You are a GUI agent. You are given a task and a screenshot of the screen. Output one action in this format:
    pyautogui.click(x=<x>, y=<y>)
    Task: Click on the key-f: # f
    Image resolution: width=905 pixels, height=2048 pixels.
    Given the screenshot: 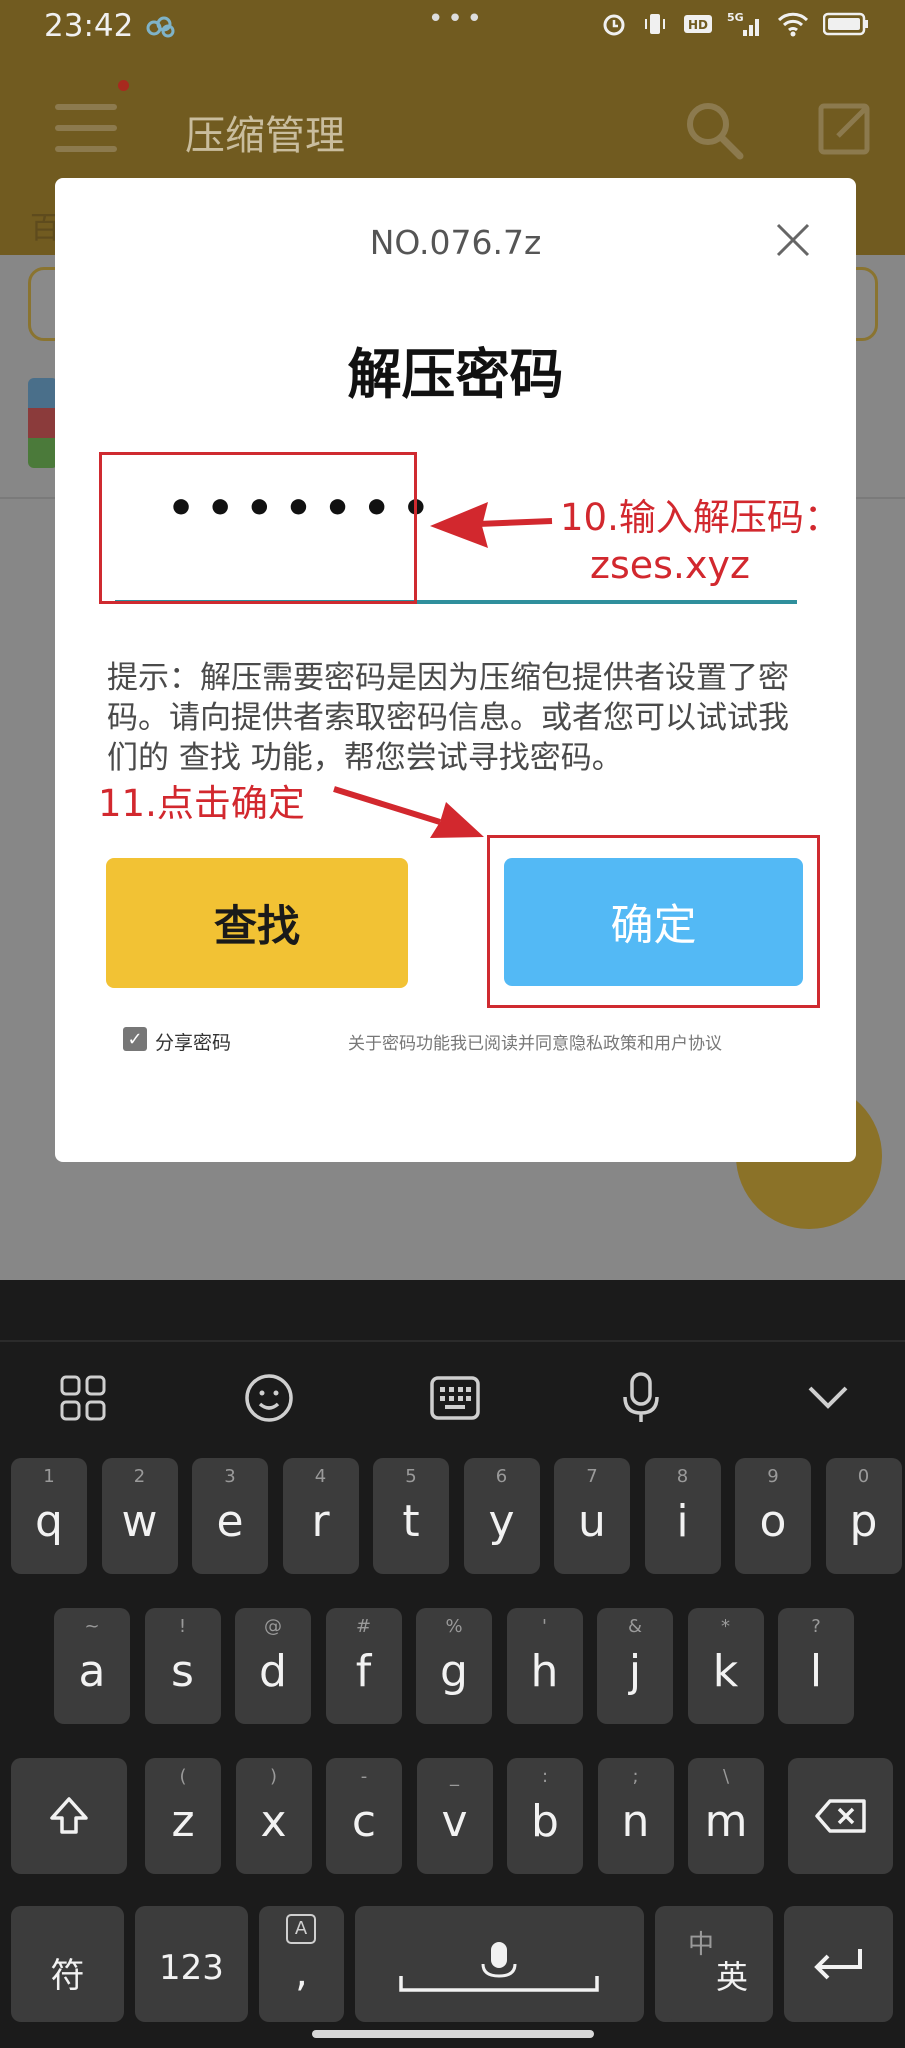 What is the action you would take?
    pyautogui.click(x=363, y=1666)
    